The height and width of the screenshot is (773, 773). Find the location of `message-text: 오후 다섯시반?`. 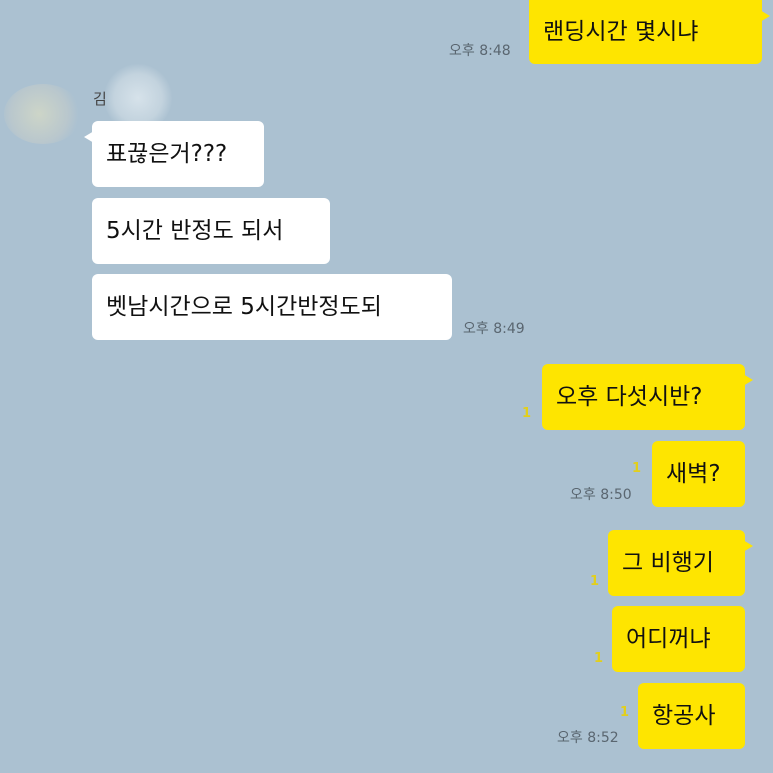

message-text: 오후 다섯시반? is located at coordinates (629, 396).